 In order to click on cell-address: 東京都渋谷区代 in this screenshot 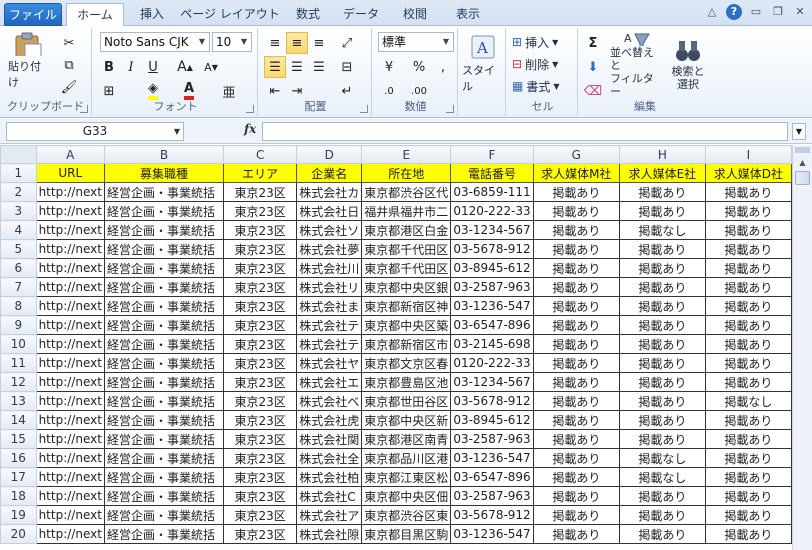, I will do `click(406, 192)`.